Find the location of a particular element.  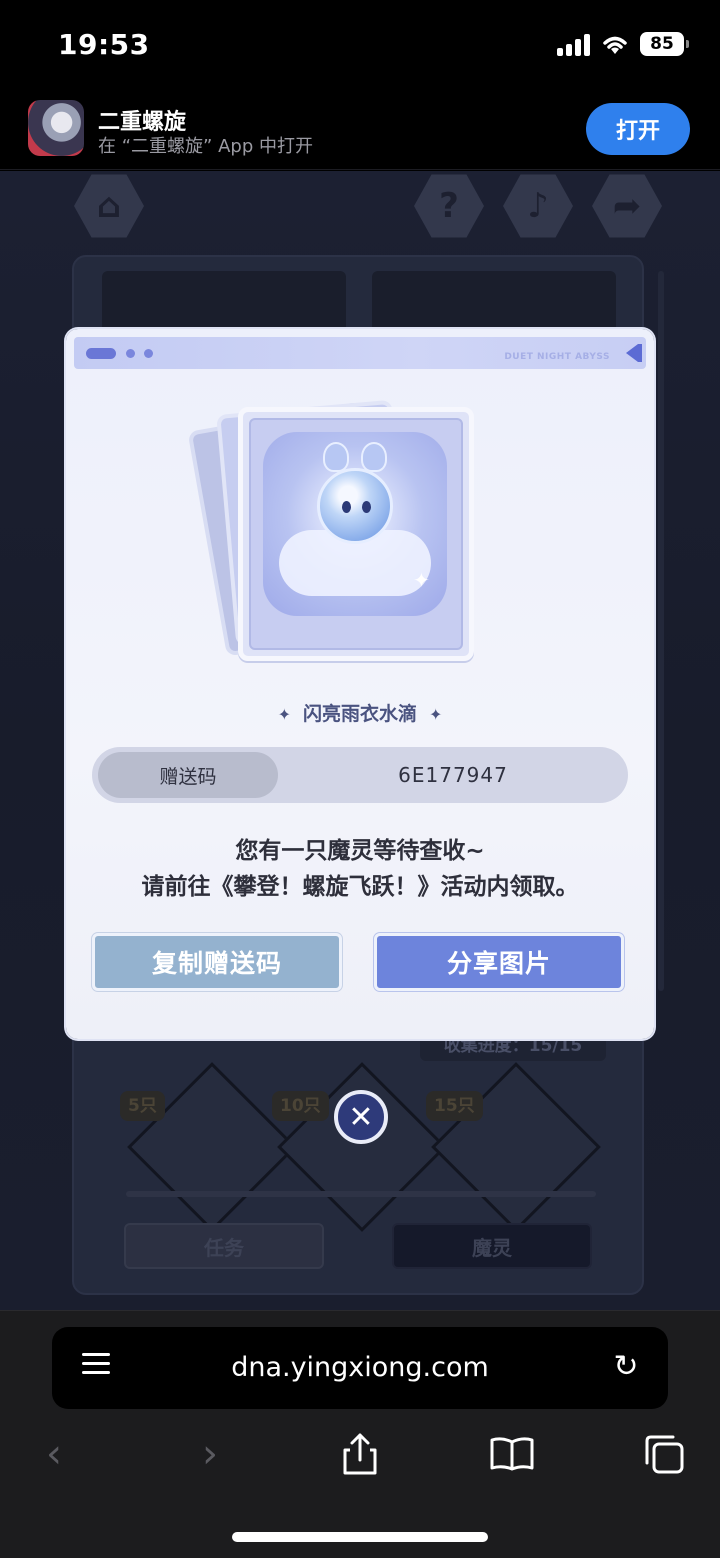

bow-left is located at coordinates (336, 457).